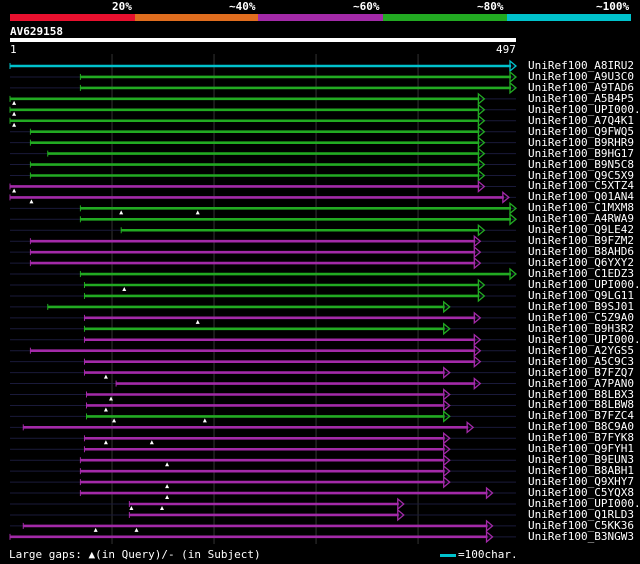 The width and height of the screenshot is (640, 564). What do you see at coordinates (613, 6) in the screenshot?
I see `identity-label-100: ~100%` at bounding box center [613, 6].